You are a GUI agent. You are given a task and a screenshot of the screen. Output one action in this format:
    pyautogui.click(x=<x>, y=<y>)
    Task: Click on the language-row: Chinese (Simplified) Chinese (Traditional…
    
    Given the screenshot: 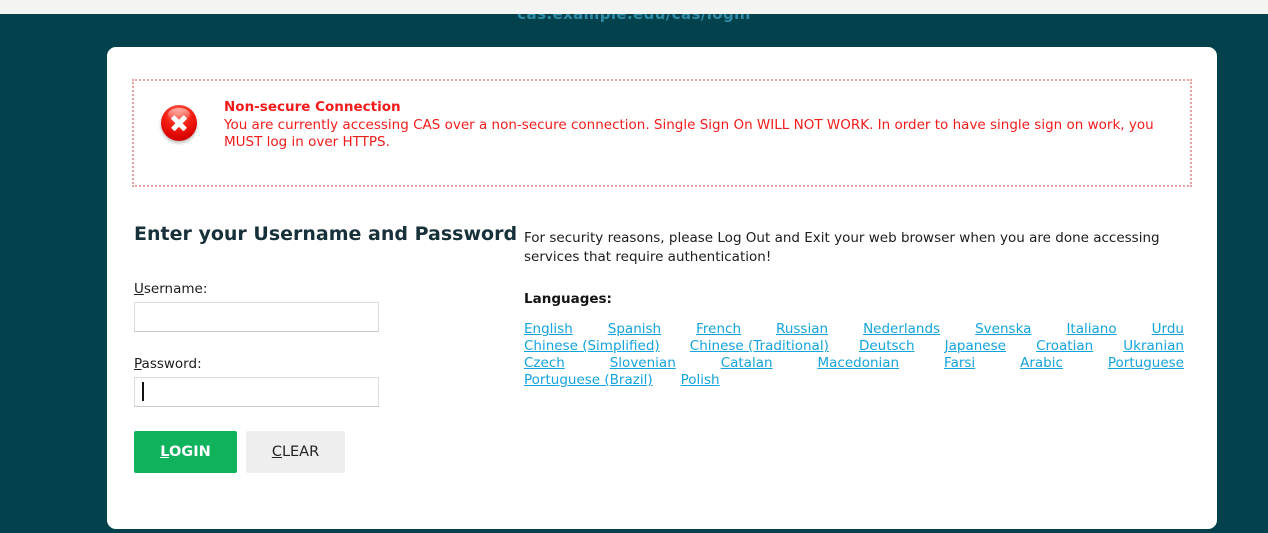 What is the action you would take?
    pyautogui.click(x=854, y=346)
    